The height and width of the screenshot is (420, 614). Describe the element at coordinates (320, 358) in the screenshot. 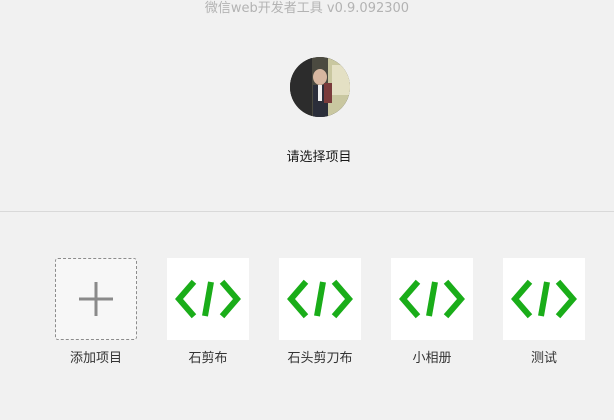

I see `project-label: 石头剪刀布` at that location.